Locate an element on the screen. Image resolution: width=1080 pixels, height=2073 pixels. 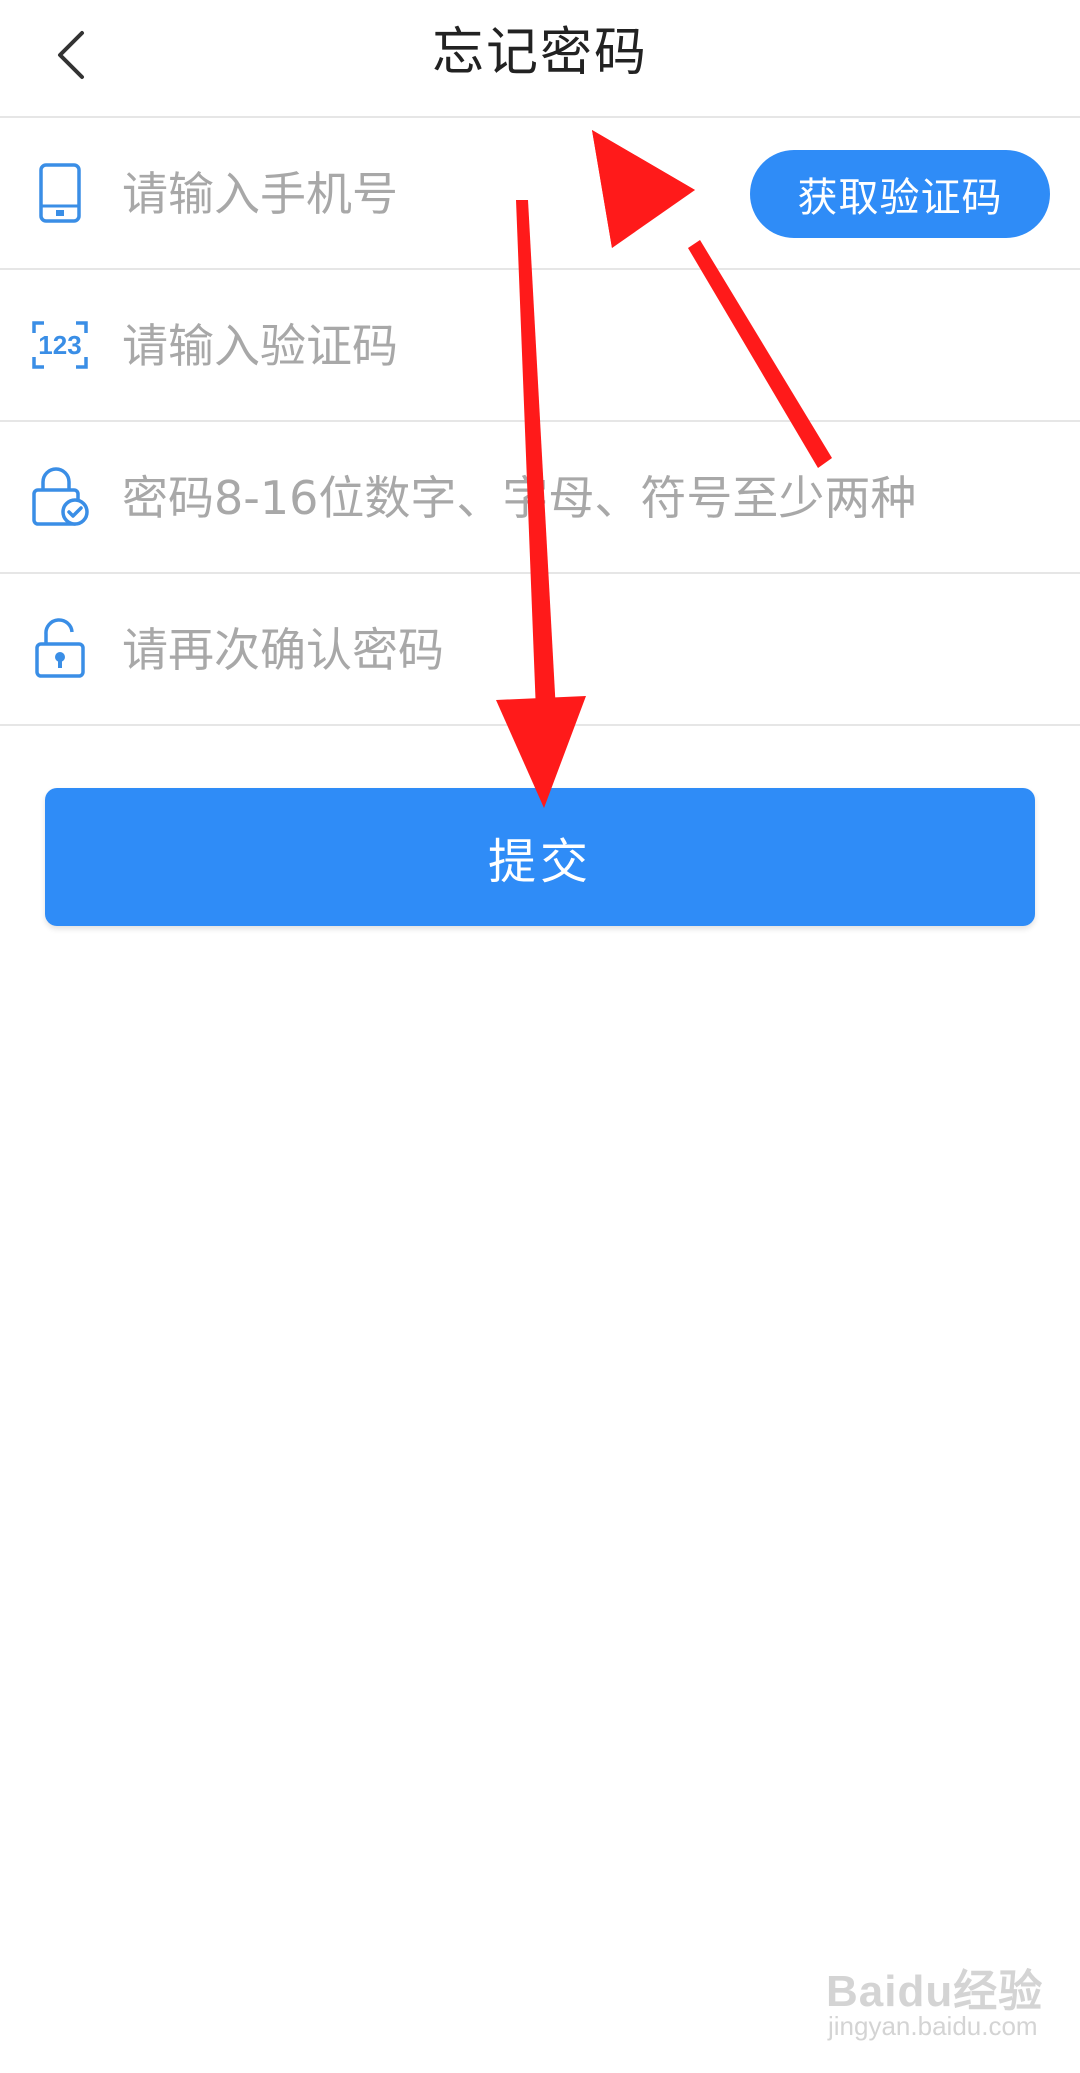
password-row is located at coordinates (540, 498).